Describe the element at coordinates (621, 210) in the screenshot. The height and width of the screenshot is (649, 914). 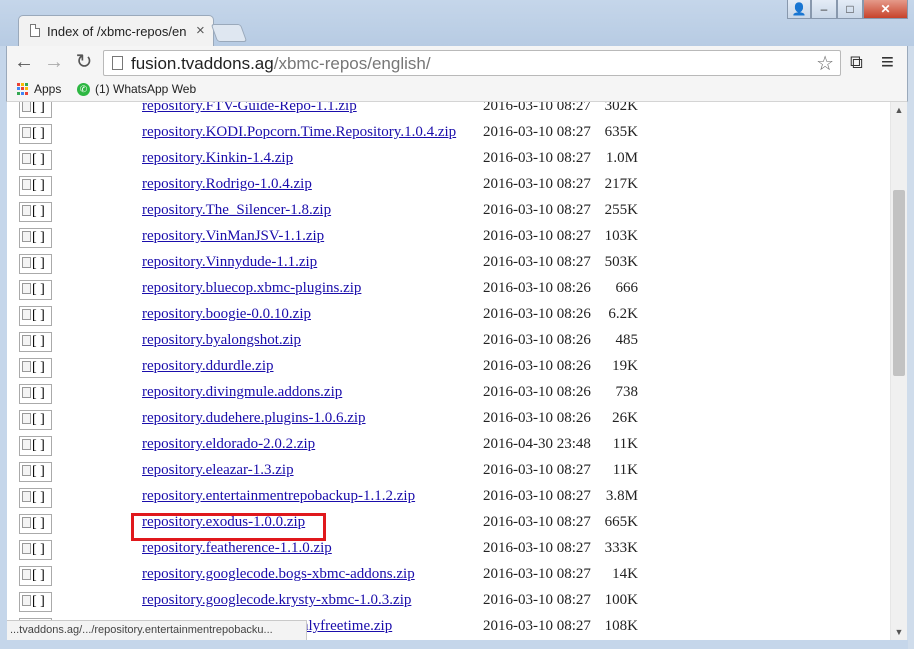
I see `file-size: 255K` at that location.